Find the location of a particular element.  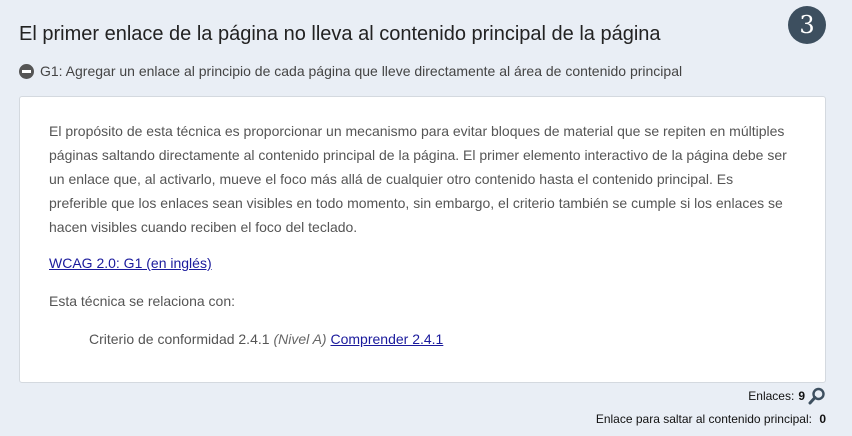

search-icon is located at coordinates (817, 396).